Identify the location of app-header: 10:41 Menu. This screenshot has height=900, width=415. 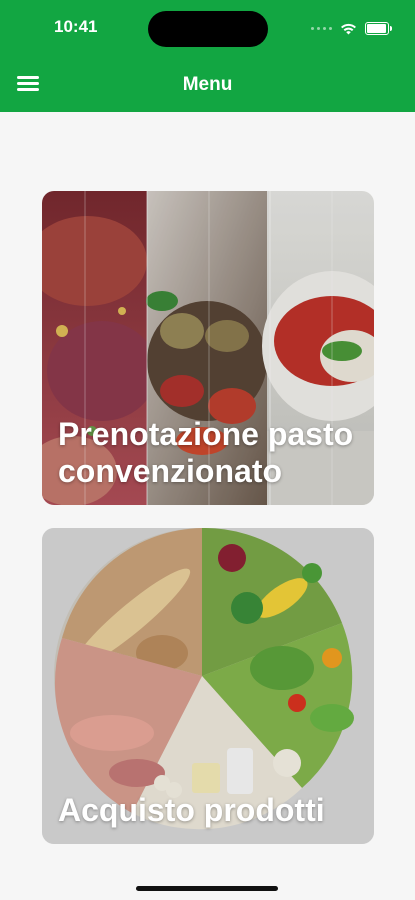
(207, 56).